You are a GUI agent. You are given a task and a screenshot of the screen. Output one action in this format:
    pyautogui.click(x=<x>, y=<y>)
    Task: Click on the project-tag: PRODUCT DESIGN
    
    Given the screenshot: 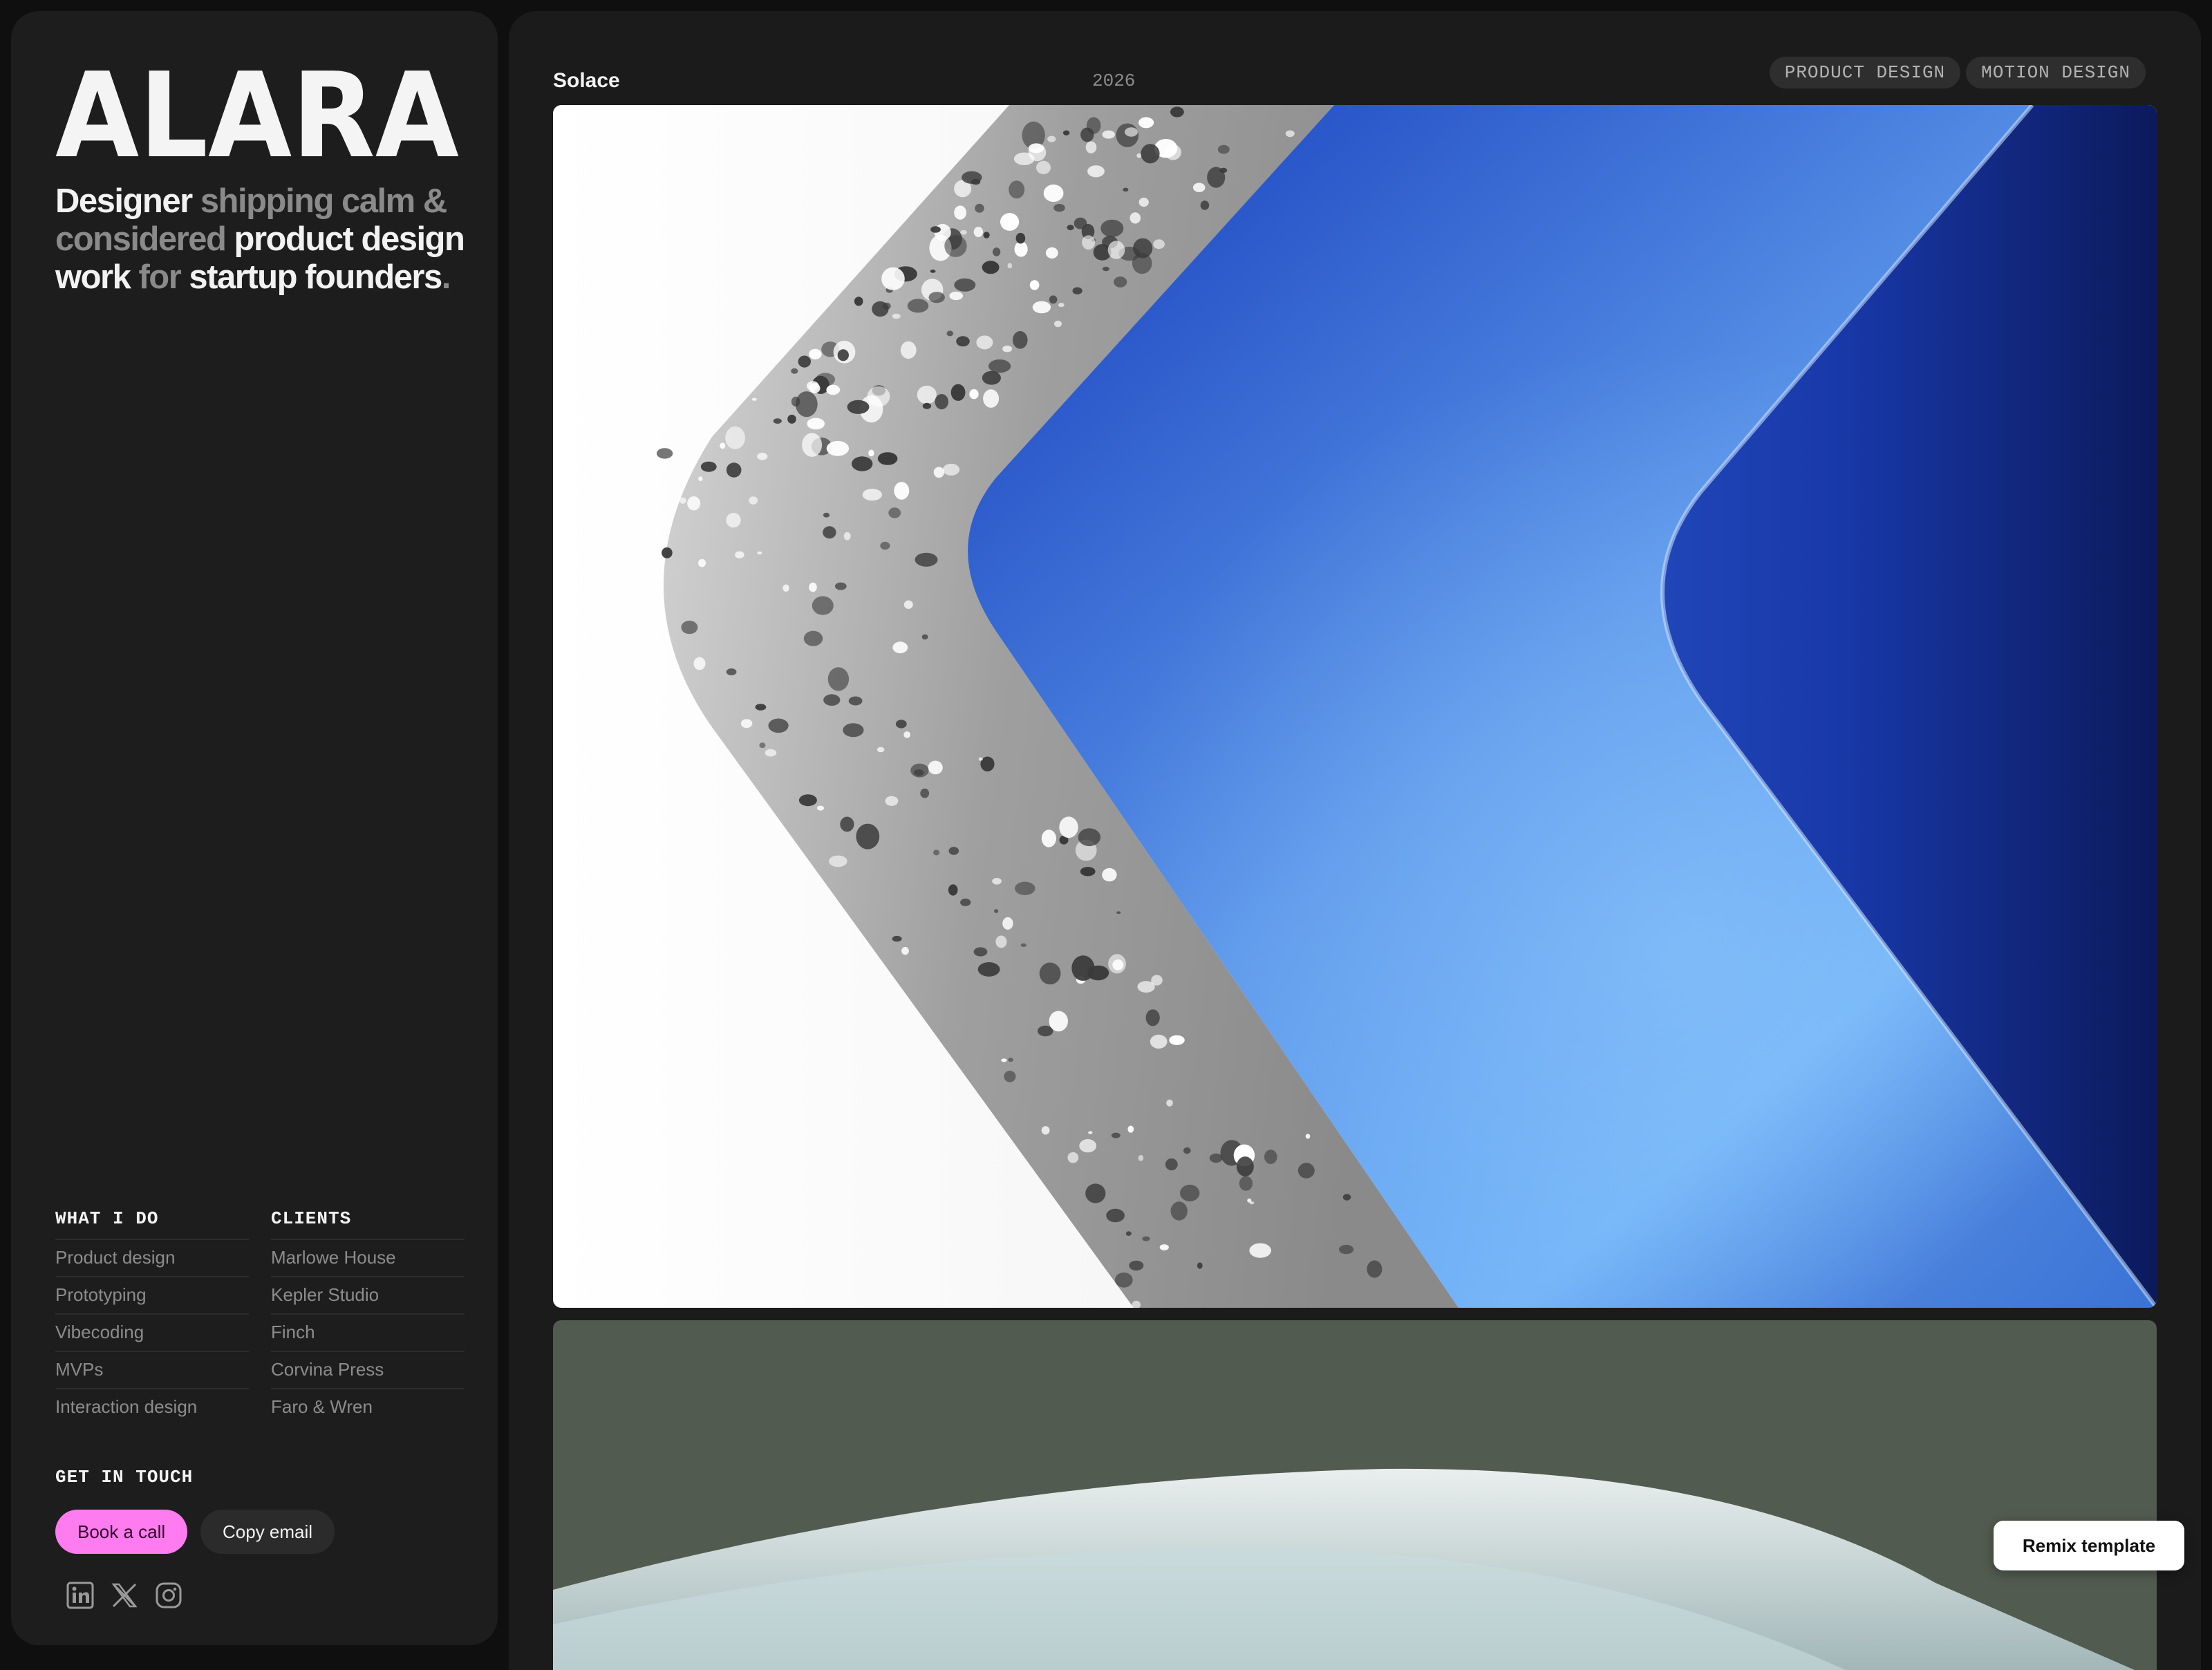 What is the action you would take?
    pyautogui.click(x=1865, y=72)
    